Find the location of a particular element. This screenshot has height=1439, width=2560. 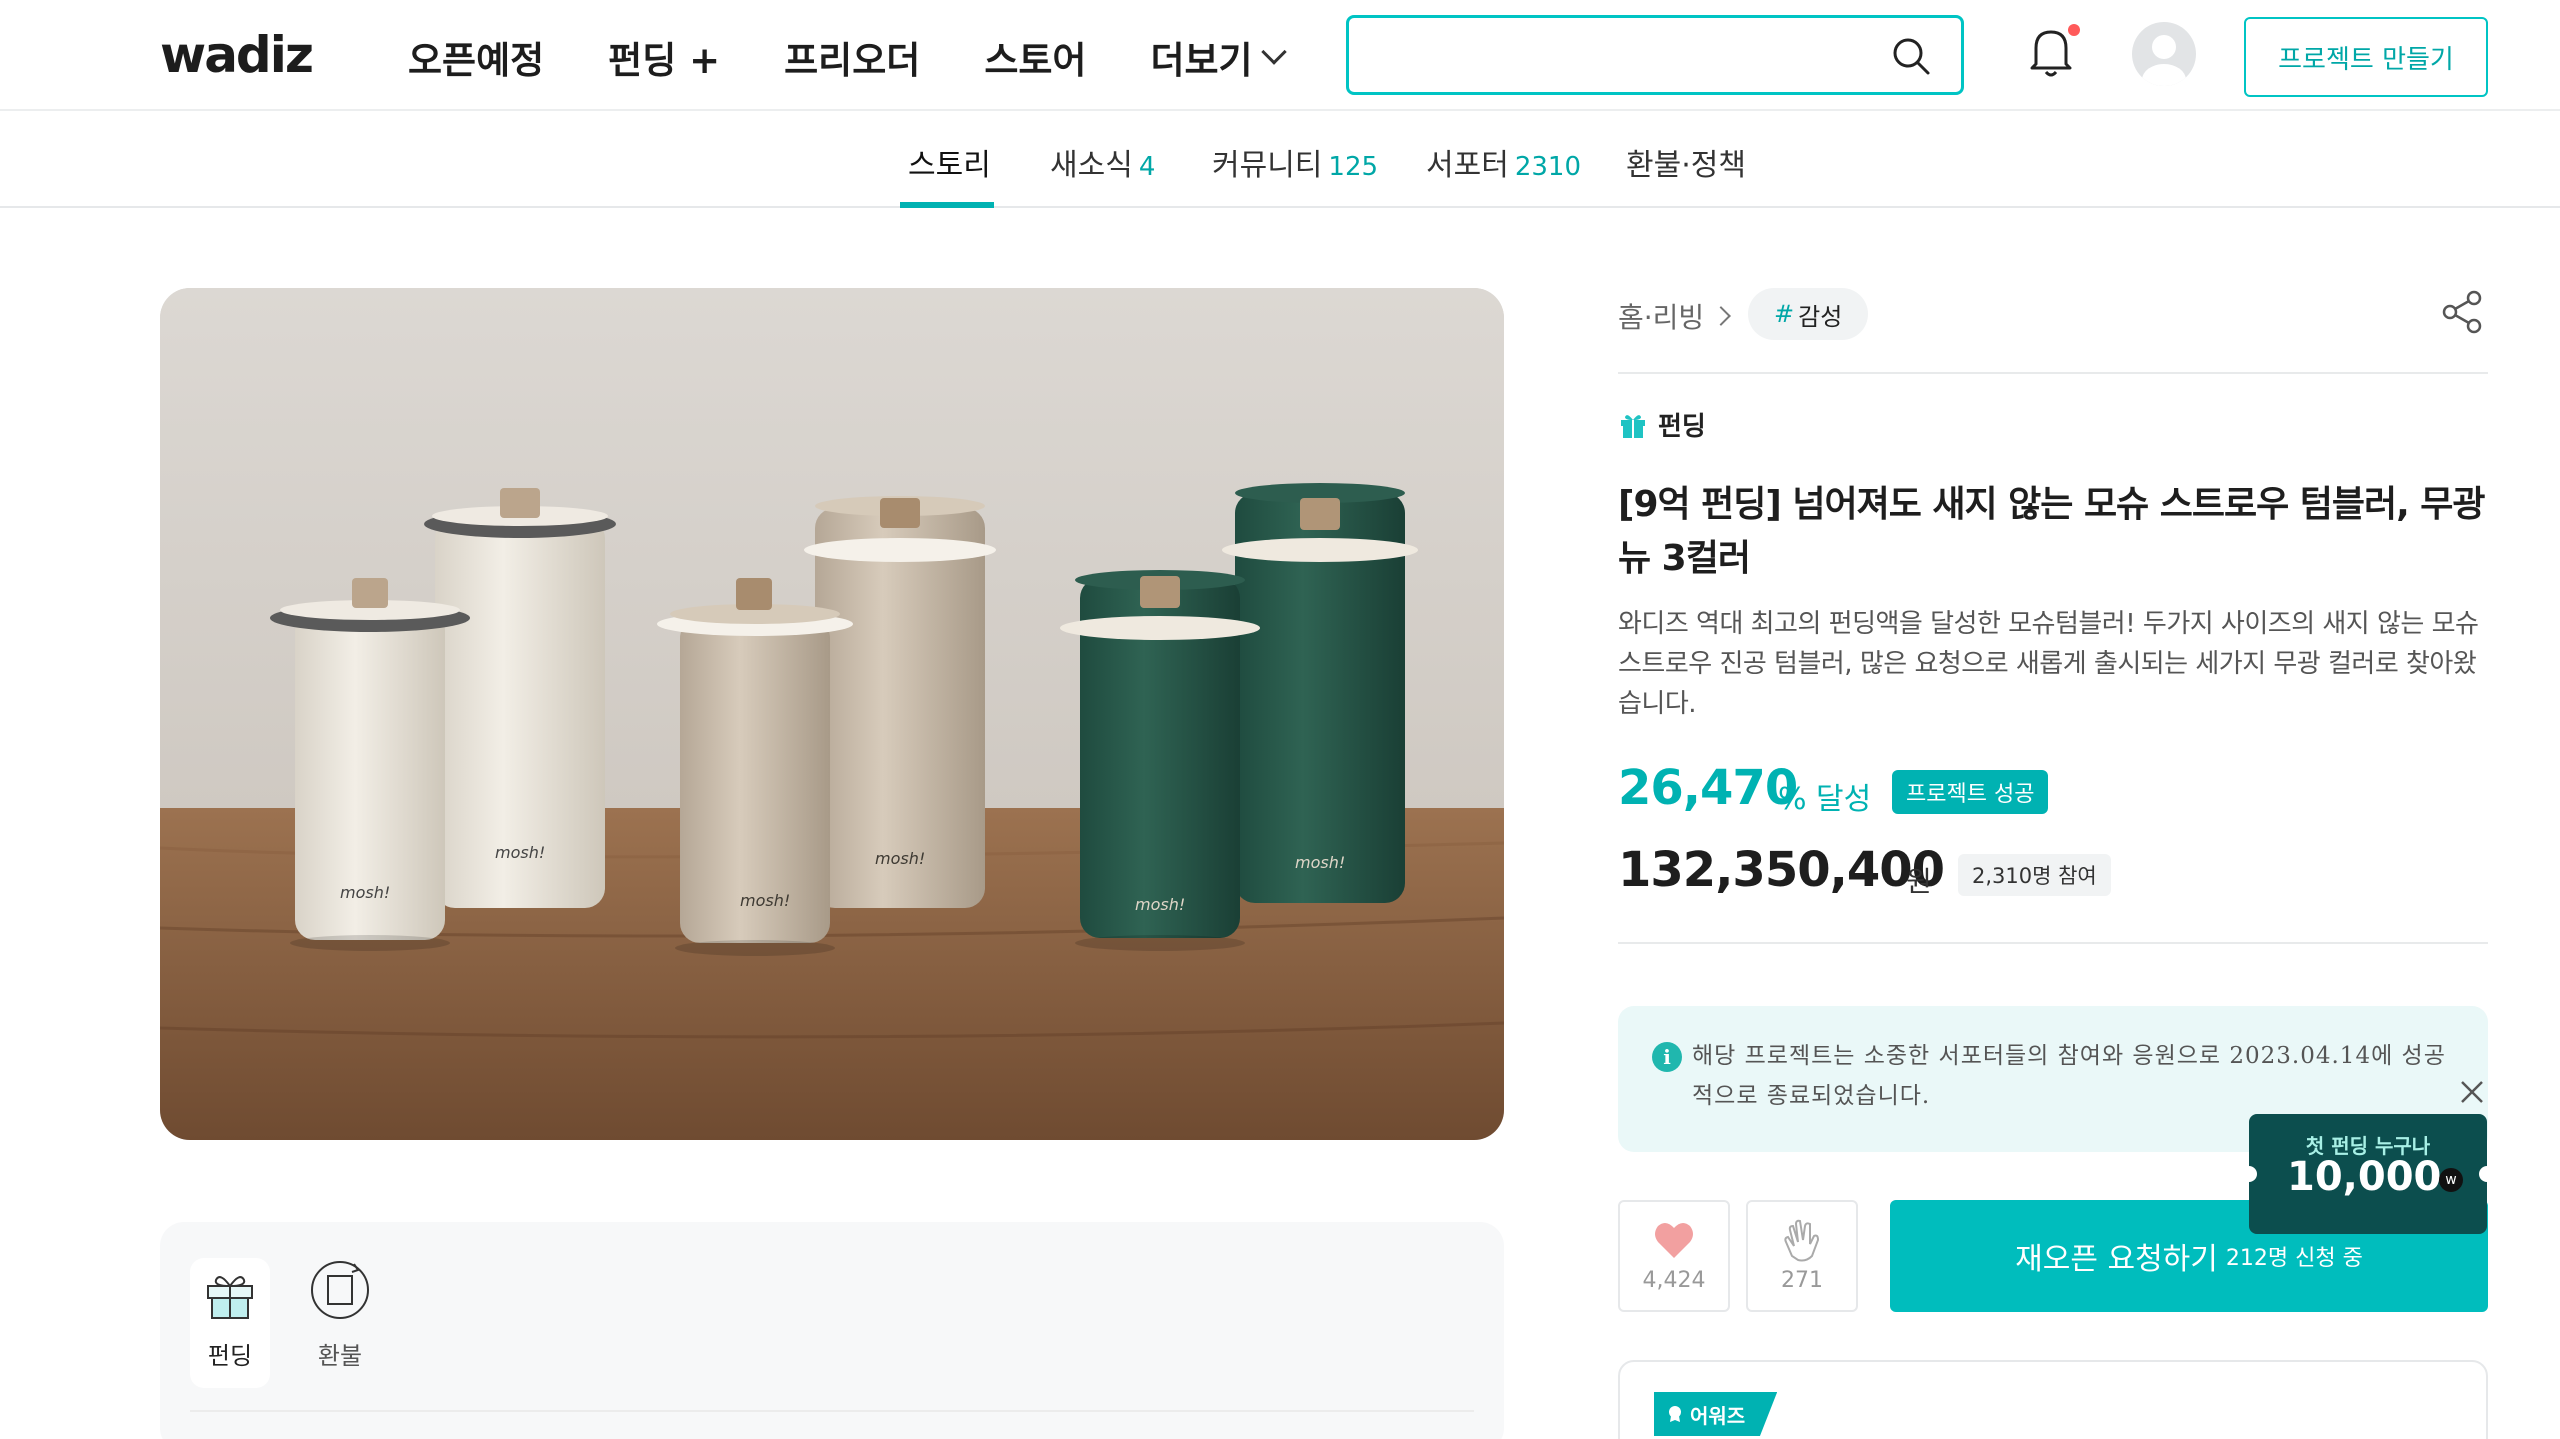

like-count: 4,424 is located at coordinates (1674, 1280).